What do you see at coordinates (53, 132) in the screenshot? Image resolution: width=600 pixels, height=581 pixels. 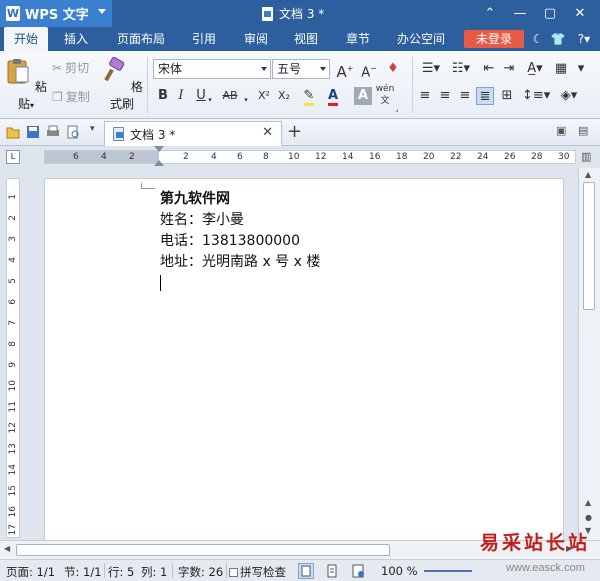 I see `print-icon` at bounding box center [53, 132].